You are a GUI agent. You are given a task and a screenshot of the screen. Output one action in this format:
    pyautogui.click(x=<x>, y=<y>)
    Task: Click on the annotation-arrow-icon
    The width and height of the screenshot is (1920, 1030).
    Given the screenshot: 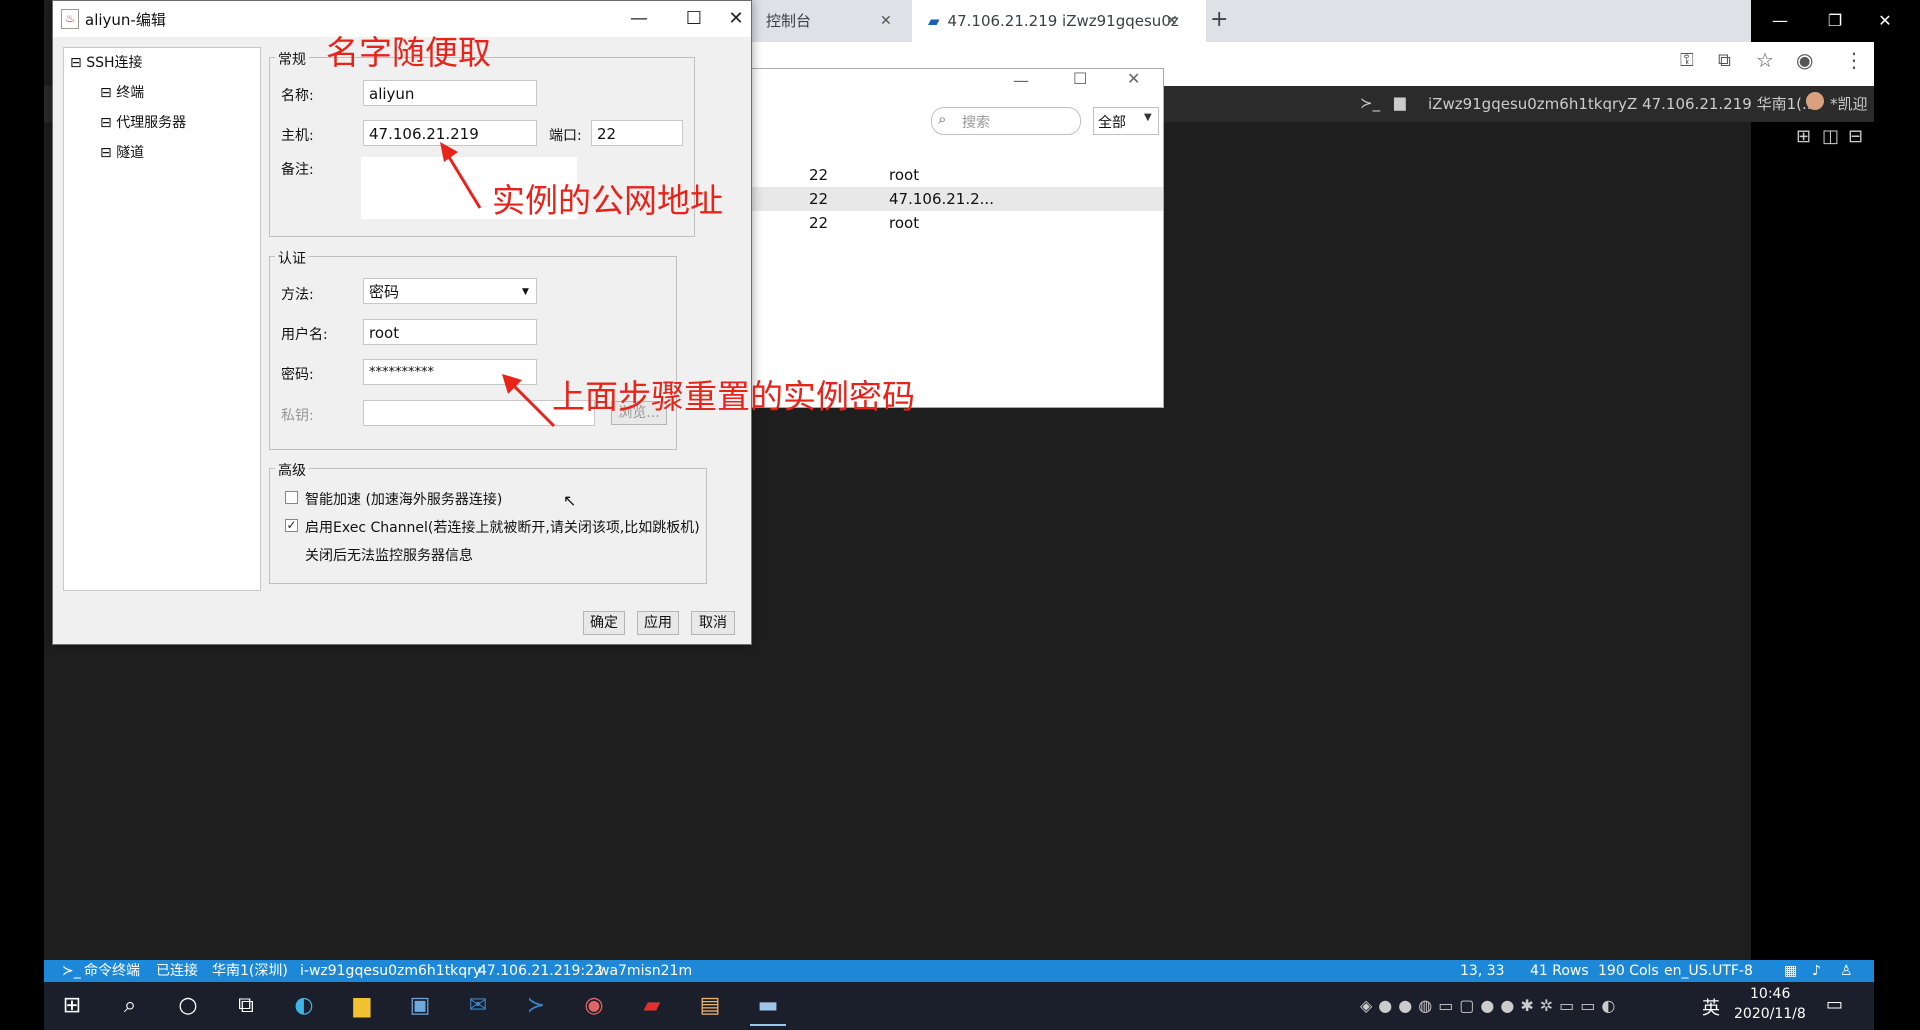 What is the action you would take?
    pyautogui.click(x=461, y=175)
    